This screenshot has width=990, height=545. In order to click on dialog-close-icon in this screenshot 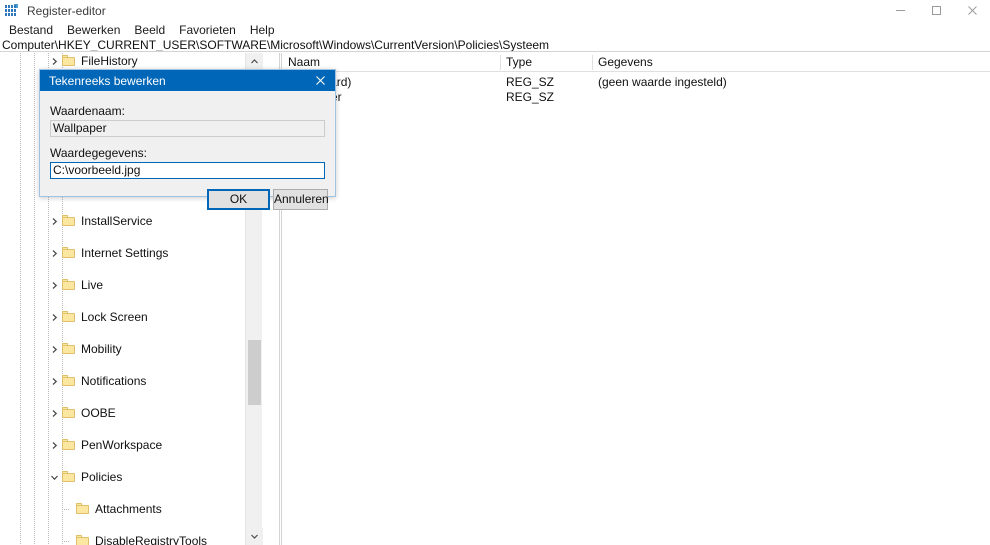, I will do `click(320, 80)`.